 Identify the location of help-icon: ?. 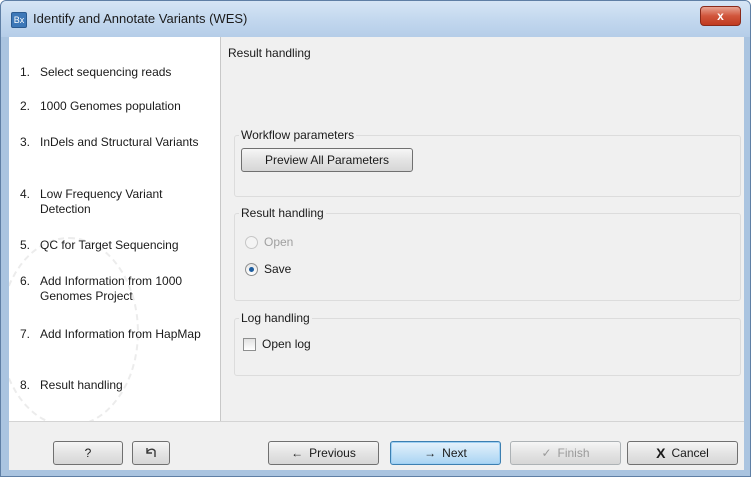
(88, 453).